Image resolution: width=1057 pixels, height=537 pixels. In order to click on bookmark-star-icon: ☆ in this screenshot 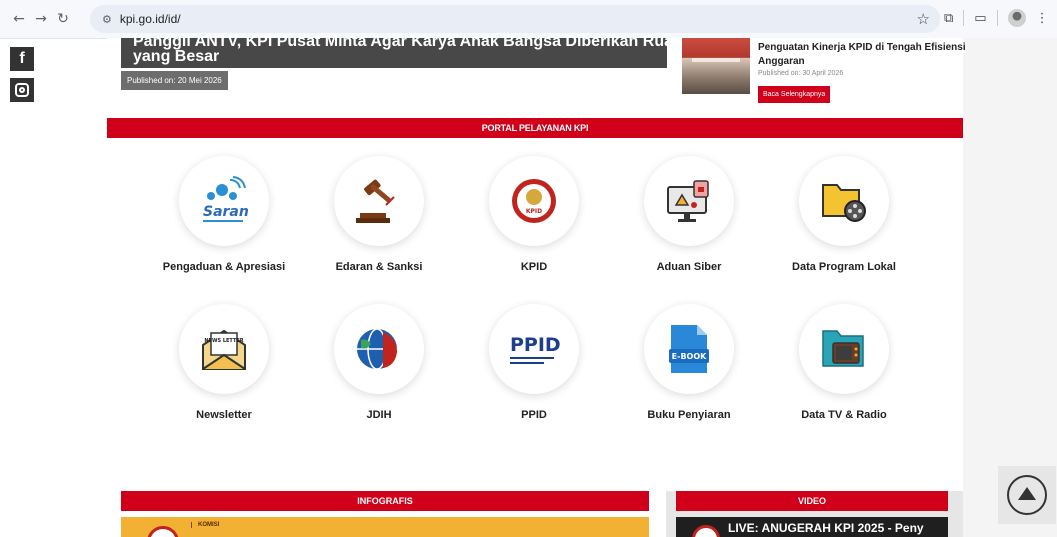, I will do `click(923, 19)`.